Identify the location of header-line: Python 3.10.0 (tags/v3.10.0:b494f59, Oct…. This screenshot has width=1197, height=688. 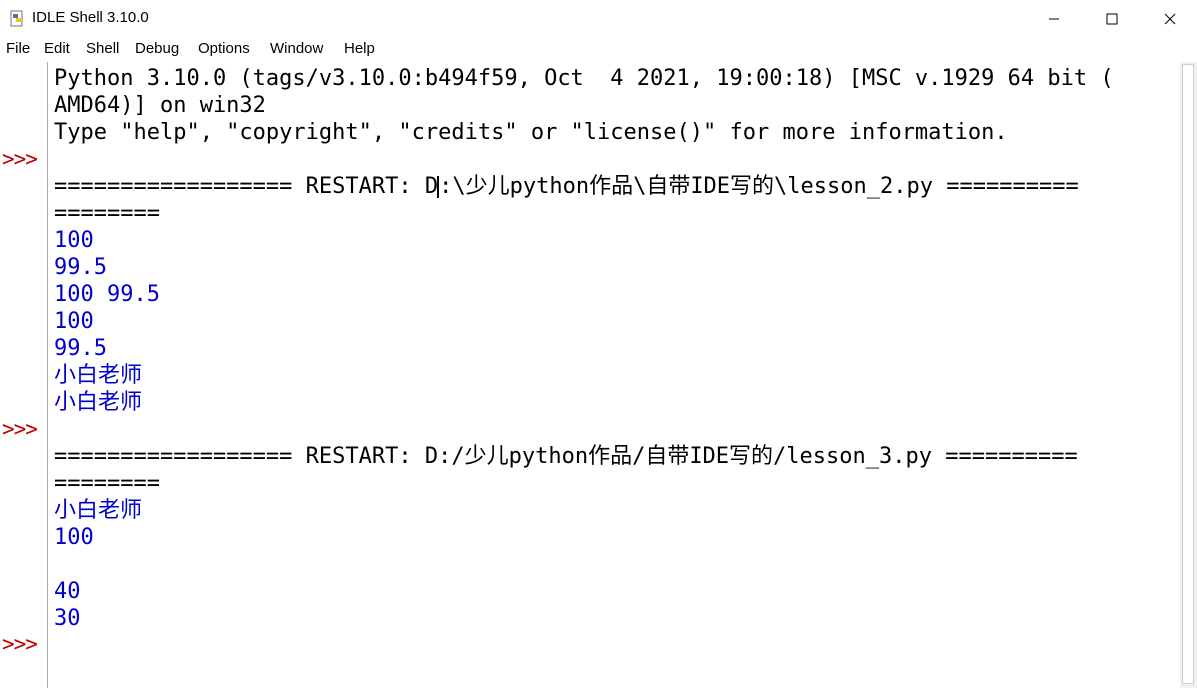
(584, 78).